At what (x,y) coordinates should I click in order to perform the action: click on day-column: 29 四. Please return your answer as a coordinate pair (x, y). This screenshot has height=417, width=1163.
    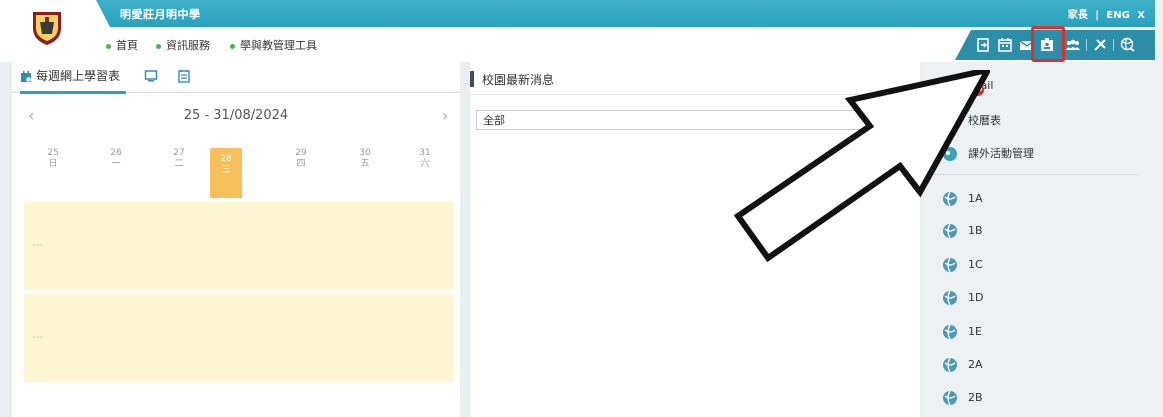
    Looking at the image, I should click on (301, 159).